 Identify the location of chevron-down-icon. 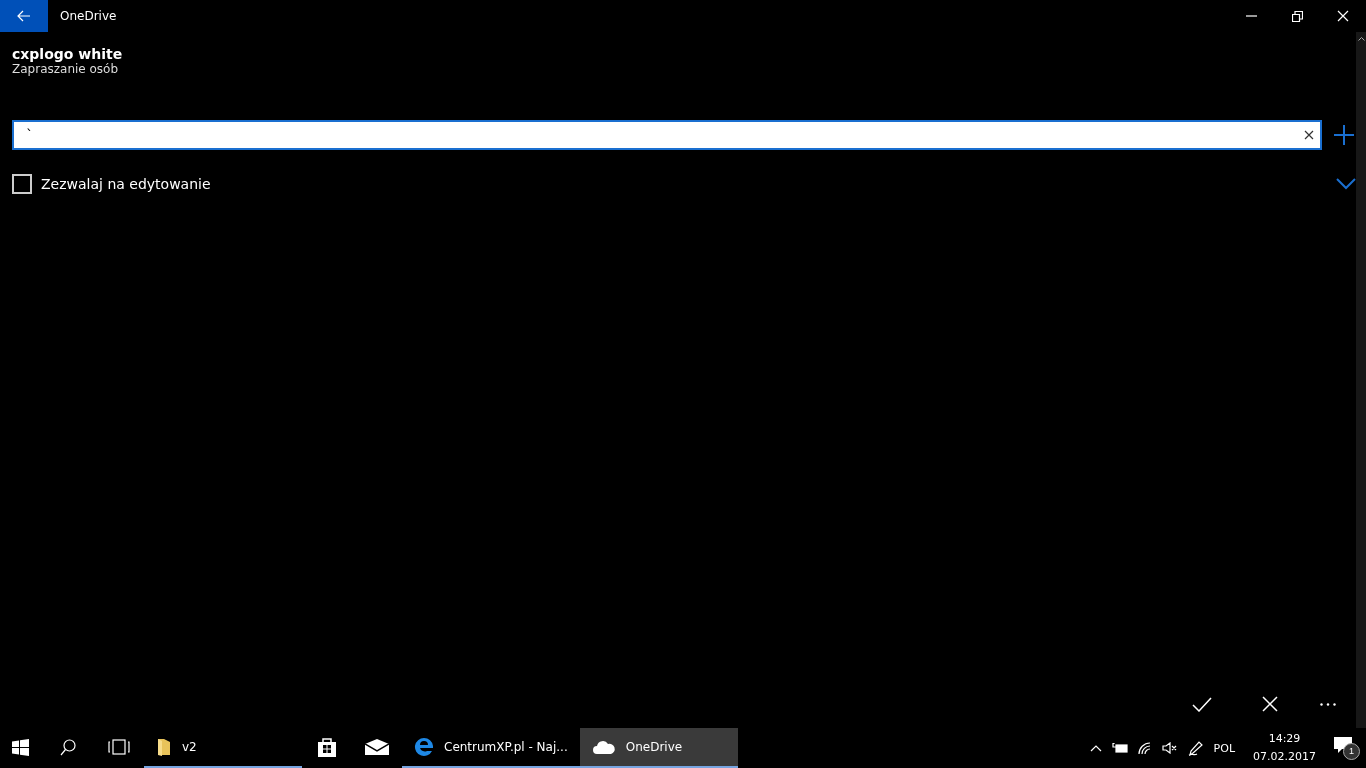
(1346, 184).